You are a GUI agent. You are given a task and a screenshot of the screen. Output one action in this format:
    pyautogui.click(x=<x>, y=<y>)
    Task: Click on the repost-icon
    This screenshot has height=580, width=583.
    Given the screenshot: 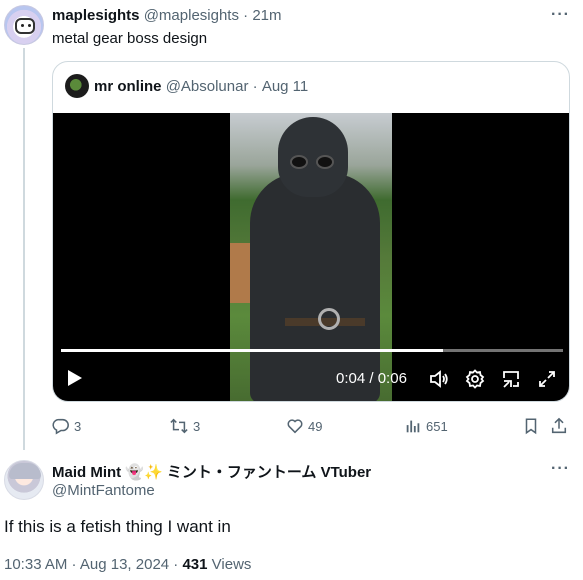 What is the action you would take?
    pyautogui.click(x=179, y=426)
    